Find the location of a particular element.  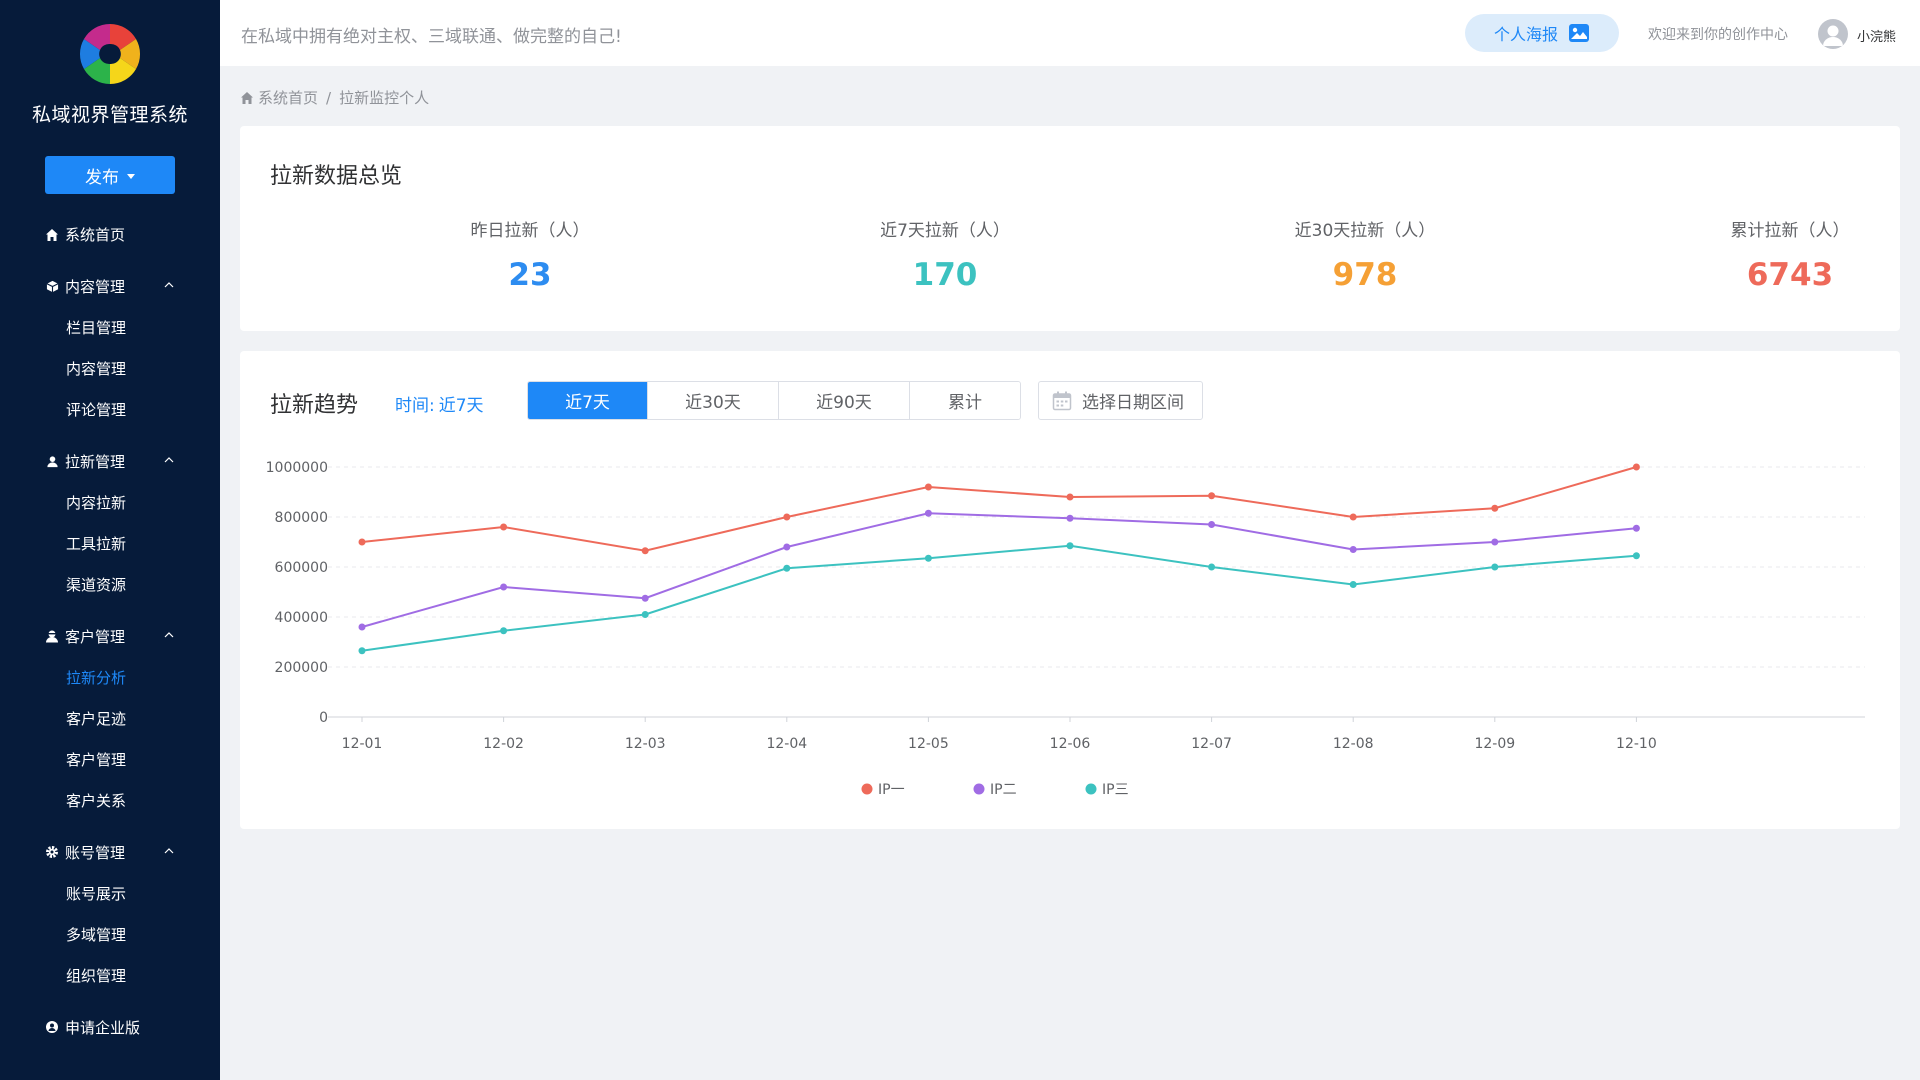

sidebar-item-customer-footprint: 客户足迹 is located at coordinates (110, 718).